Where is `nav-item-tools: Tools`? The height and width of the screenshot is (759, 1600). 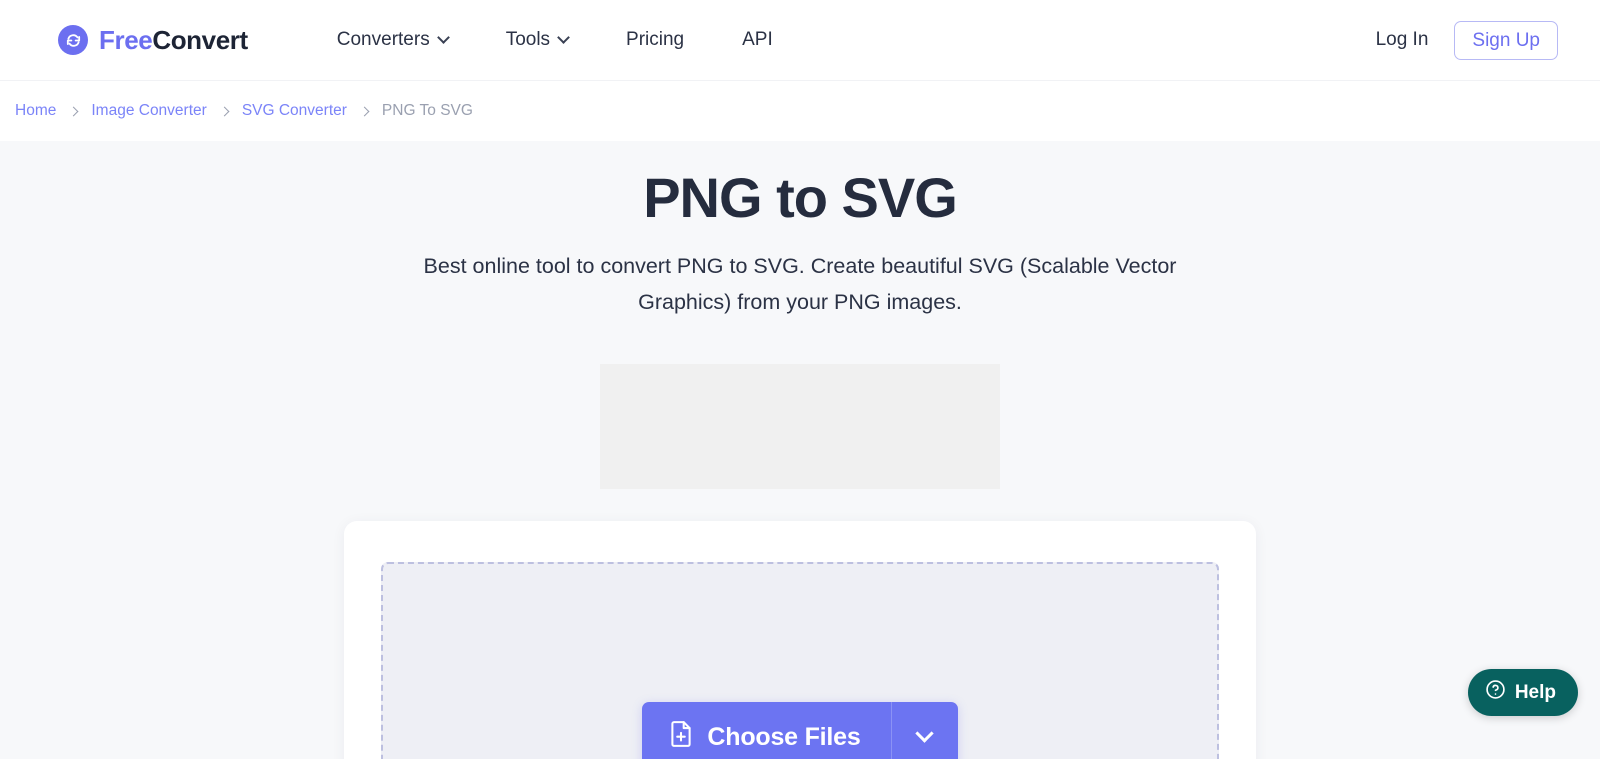 nav-item-tools: Tools is located at coordinates (537, 40).